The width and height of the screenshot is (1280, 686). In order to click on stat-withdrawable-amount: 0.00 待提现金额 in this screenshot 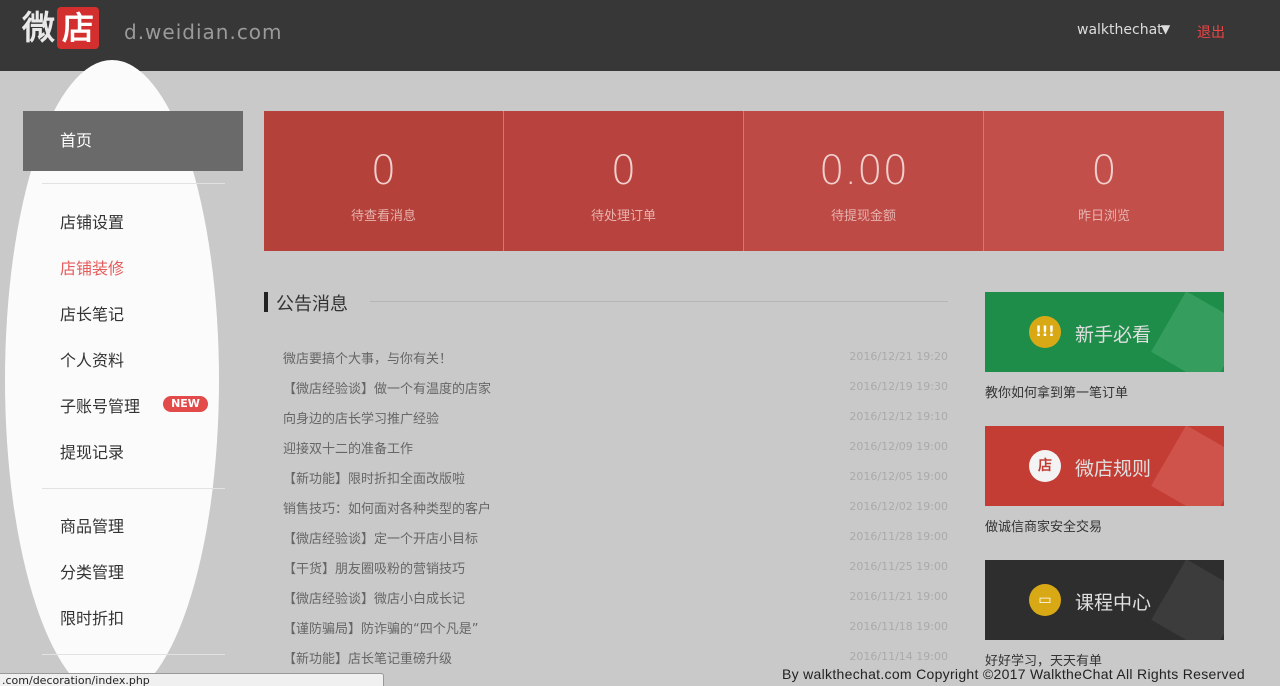, I will do `click(864, 181)`.